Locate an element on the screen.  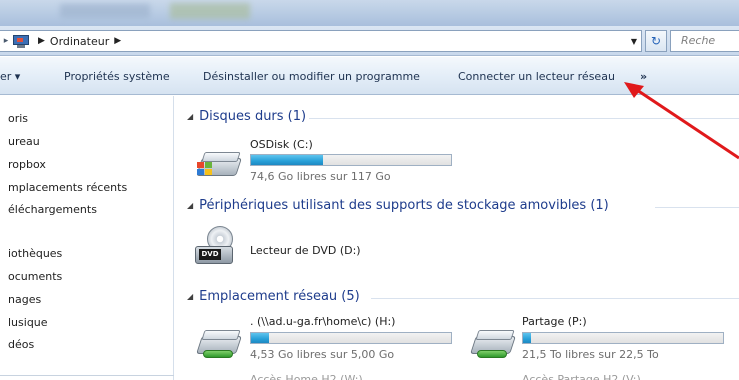
drive-free-space: 74,6 Go libres sur 117 Go is located at coordinates (320, 176).